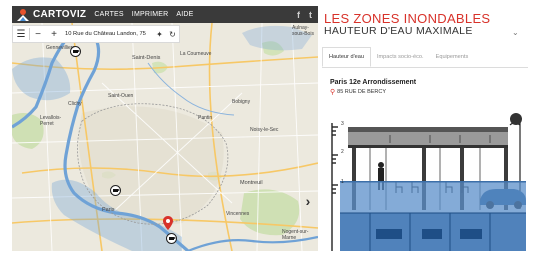 The width and height of the screenshot is (536, 253). What do you see at coordinates (38, 34) in the screenshot?
I see `zoom-out-button: −` at bounding box center [38, 34].